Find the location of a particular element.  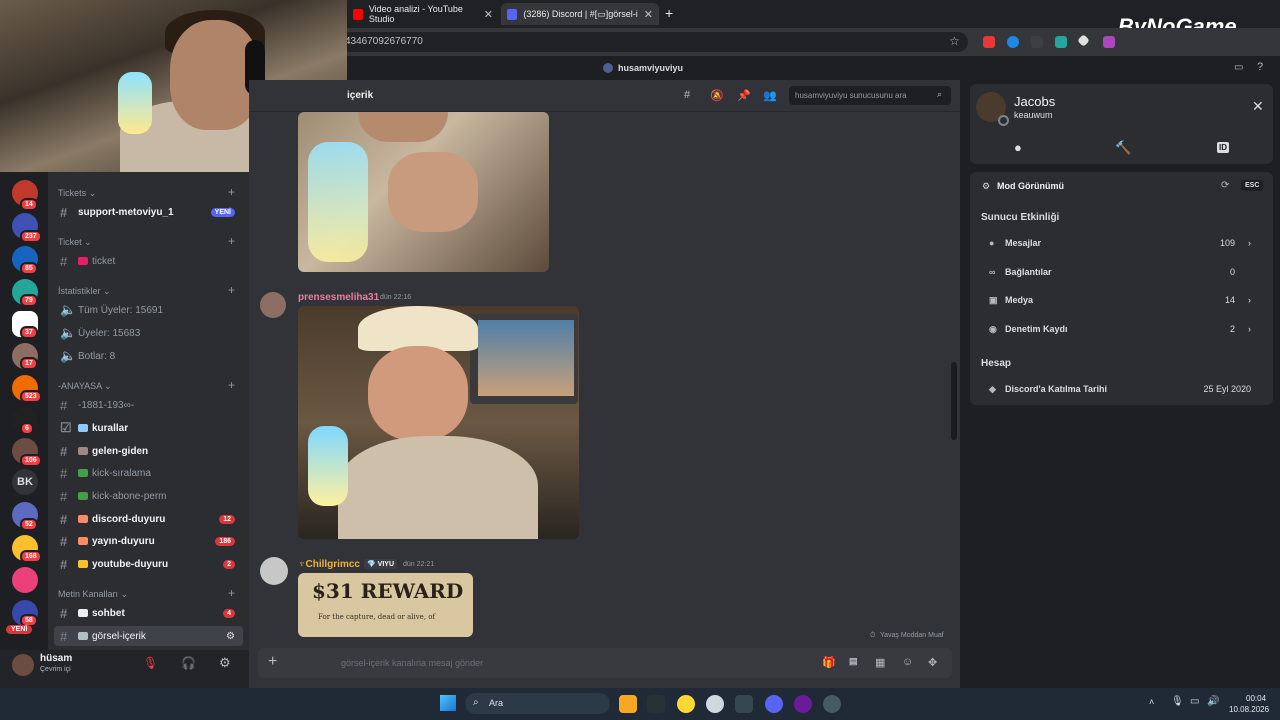

channel-stat-users: 🔈 Üyeler: 15683 is located at coordinates (148, 333).